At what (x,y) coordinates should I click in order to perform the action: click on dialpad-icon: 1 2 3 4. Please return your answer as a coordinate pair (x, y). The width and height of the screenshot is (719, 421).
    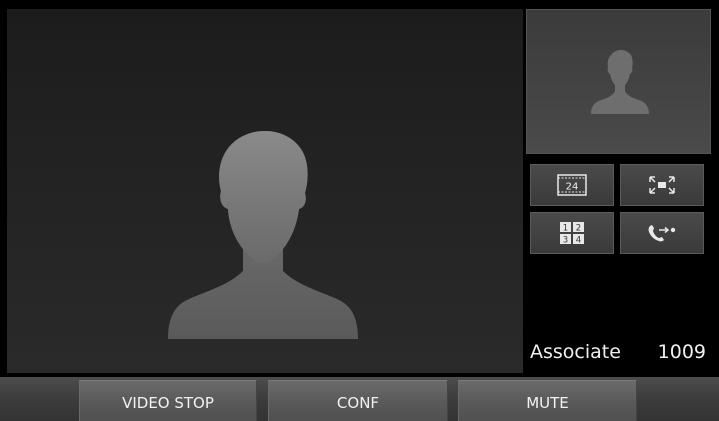
    Looking at the image, I should click on (572, 234).